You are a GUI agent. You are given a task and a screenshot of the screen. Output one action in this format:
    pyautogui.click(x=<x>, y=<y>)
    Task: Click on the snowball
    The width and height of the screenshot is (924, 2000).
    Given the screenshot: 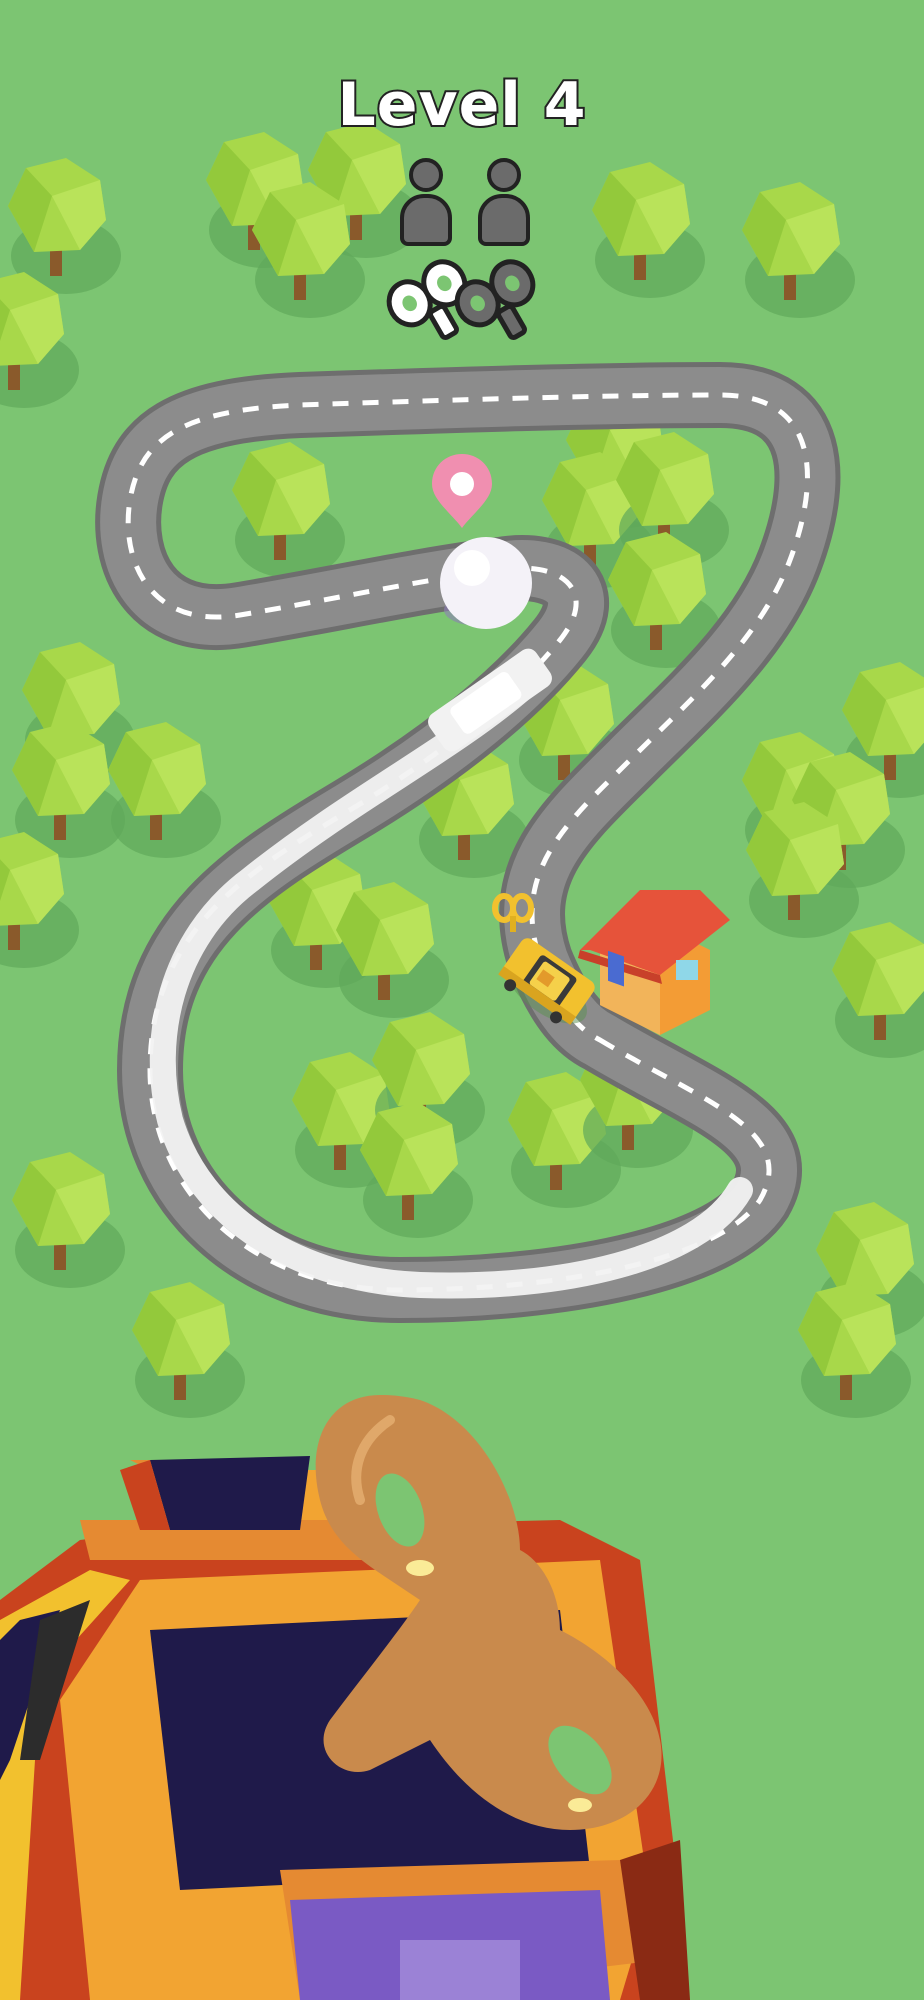 What is the action you would take?
    pyautogui.click(x=486, y=583)
    